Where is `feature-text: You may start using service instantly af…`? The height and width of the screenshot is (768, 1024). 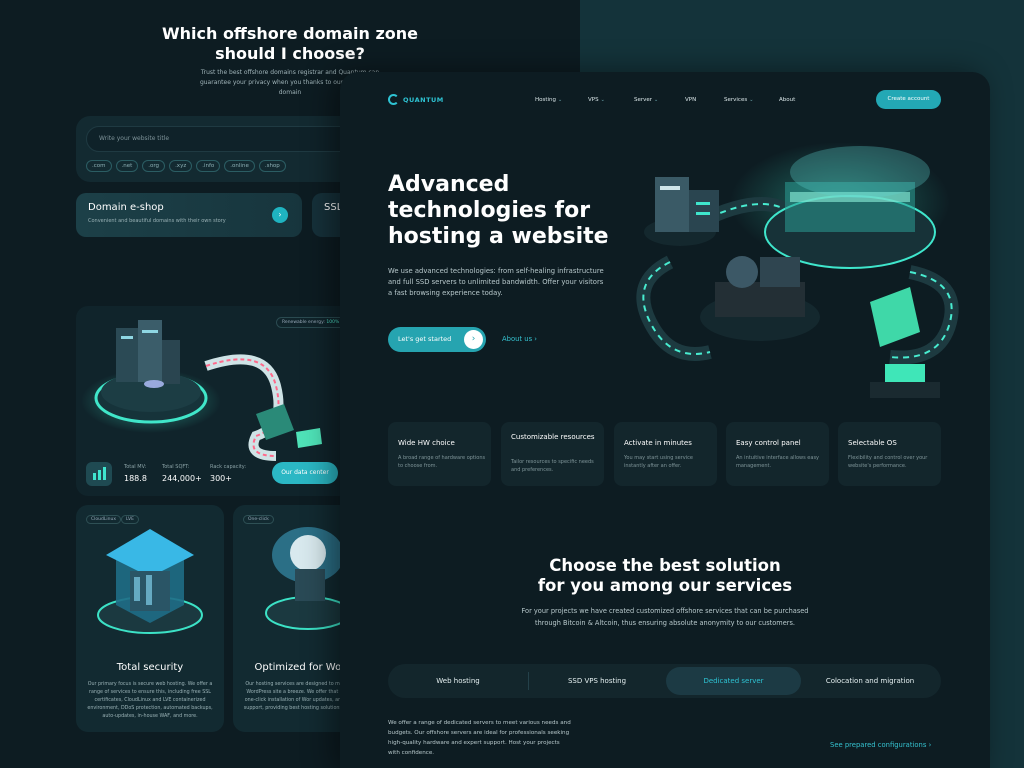 feature-text: You may start using service instantly af… is located at coordinates (658, 462).